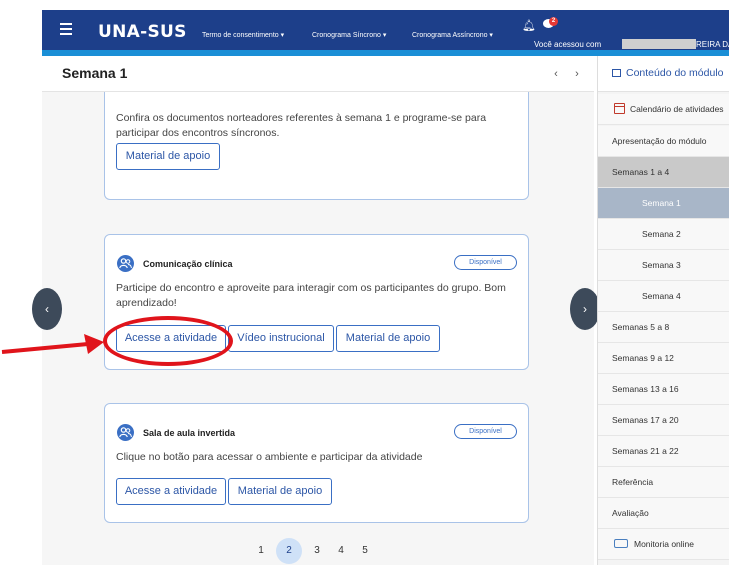 The image size is (729, 565). Describe the element at coordinates (663, 203) in the screenshot. I see `sidebar-item-semana-1: Semana 1` at that location.